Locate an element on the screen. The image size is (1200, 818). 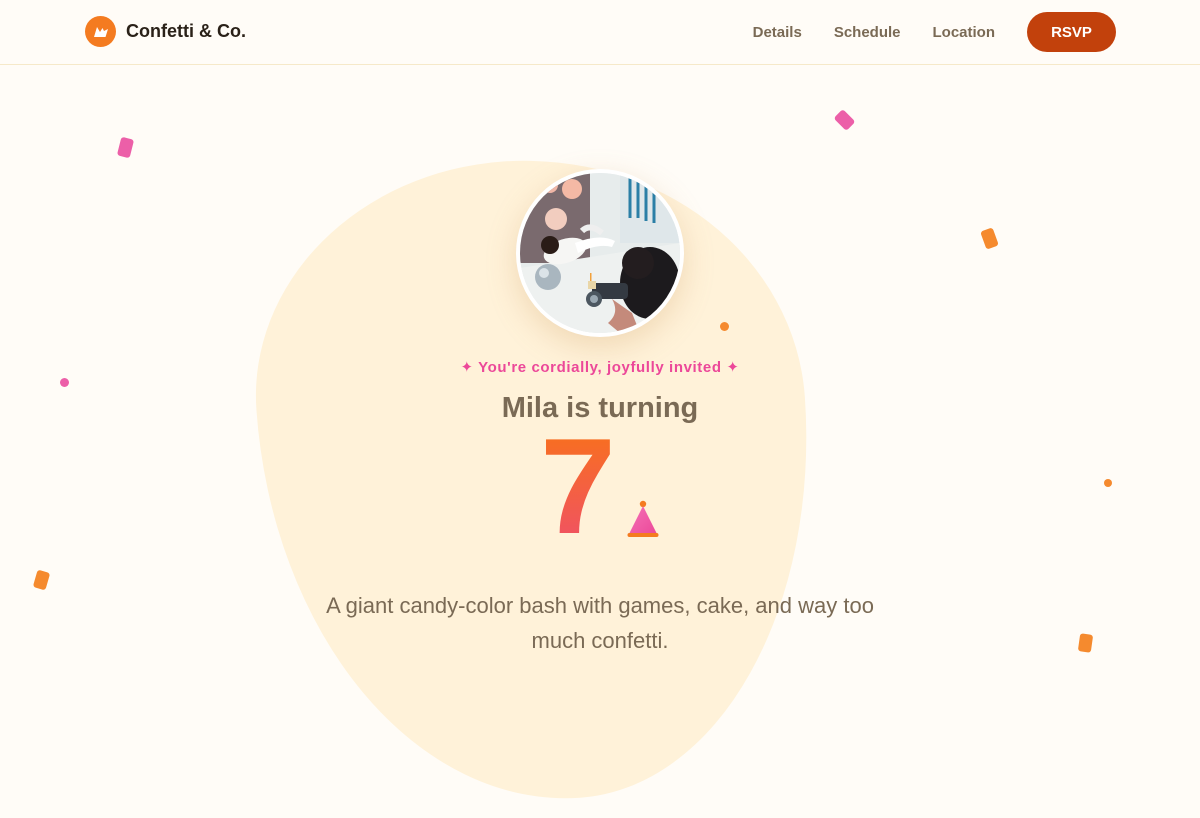
main-nav: Details Schedule Location RSVP is located at coordinates (934, 32).